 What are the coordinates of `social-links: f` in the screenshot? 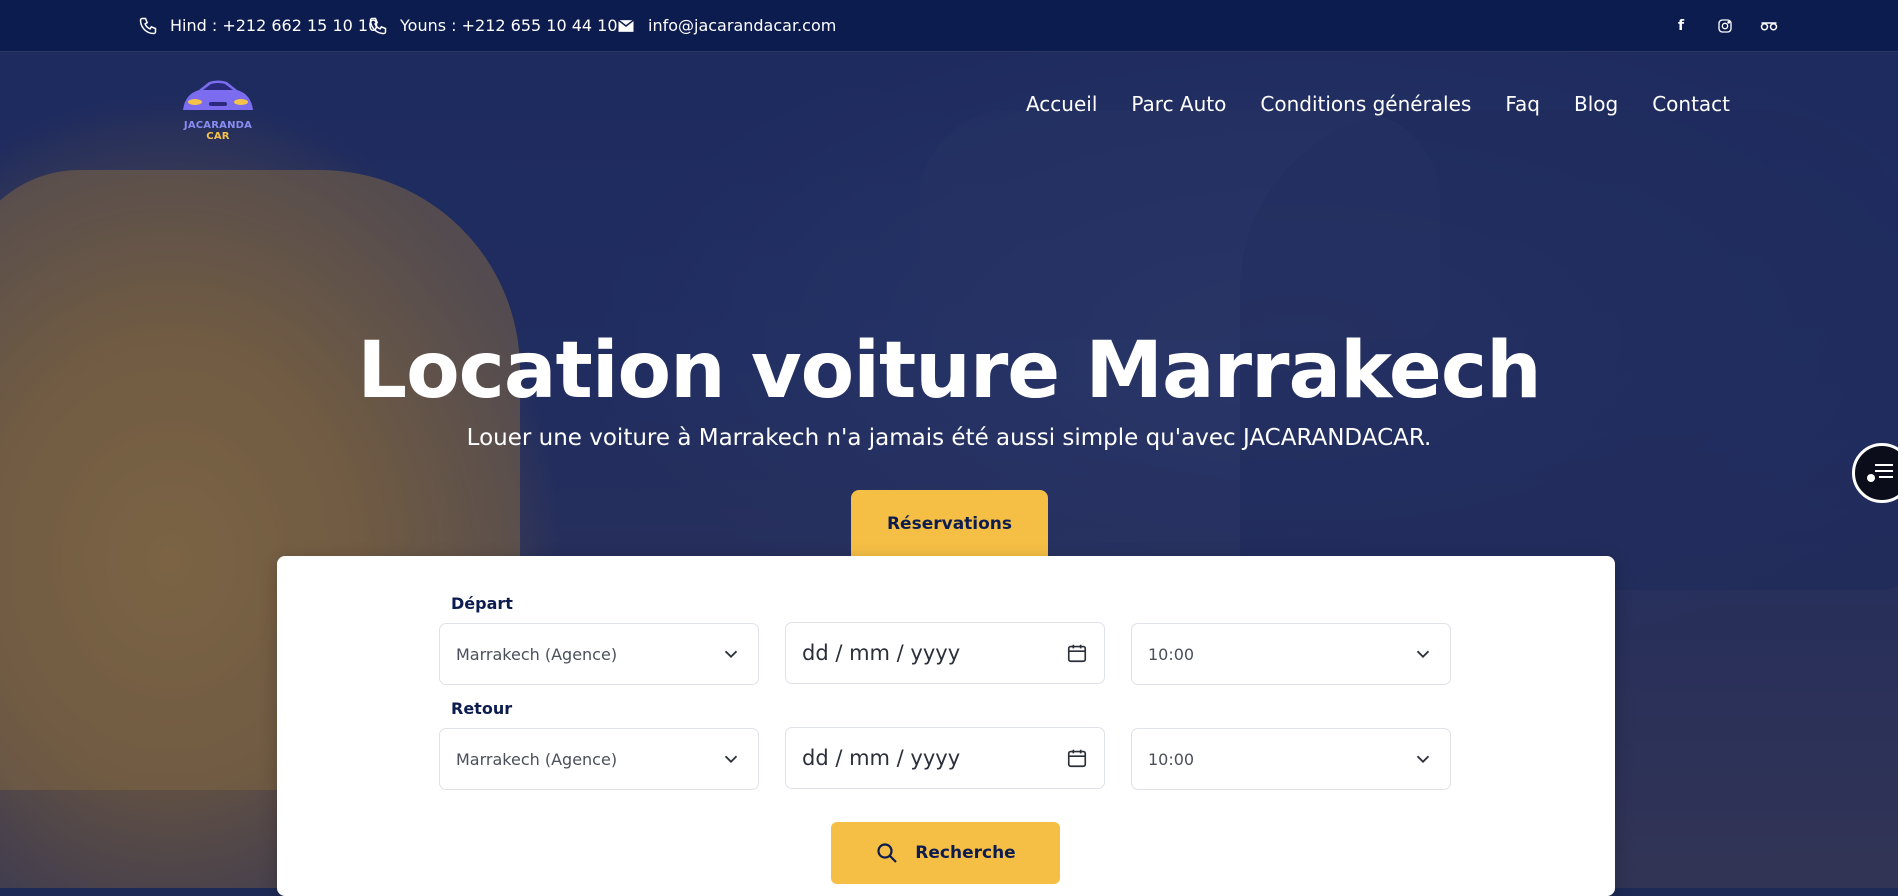 It's located at (1725, 25).